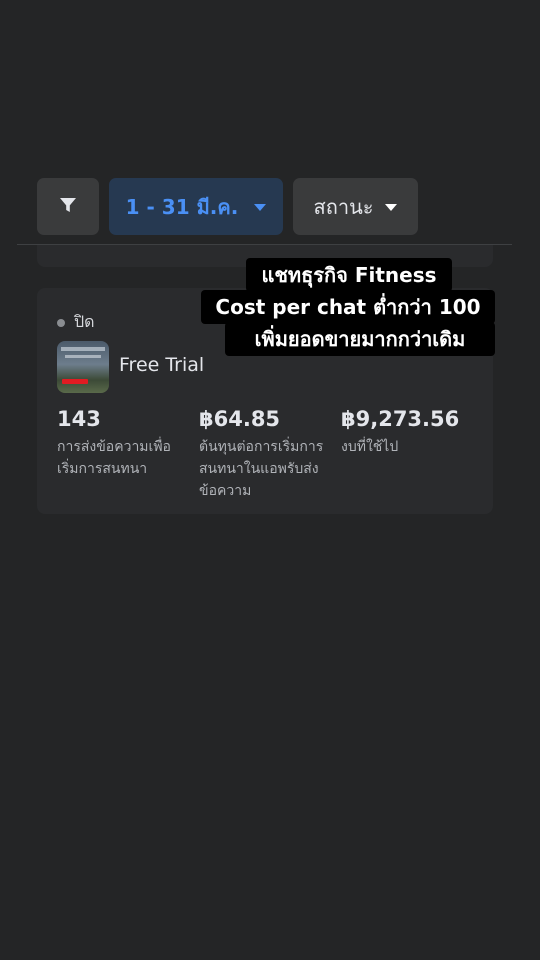 This screenshot has height=960, width=540. Describe the element at coordinates (83, 367) in the screenshot. I see `ad-thumbnail` at that location.